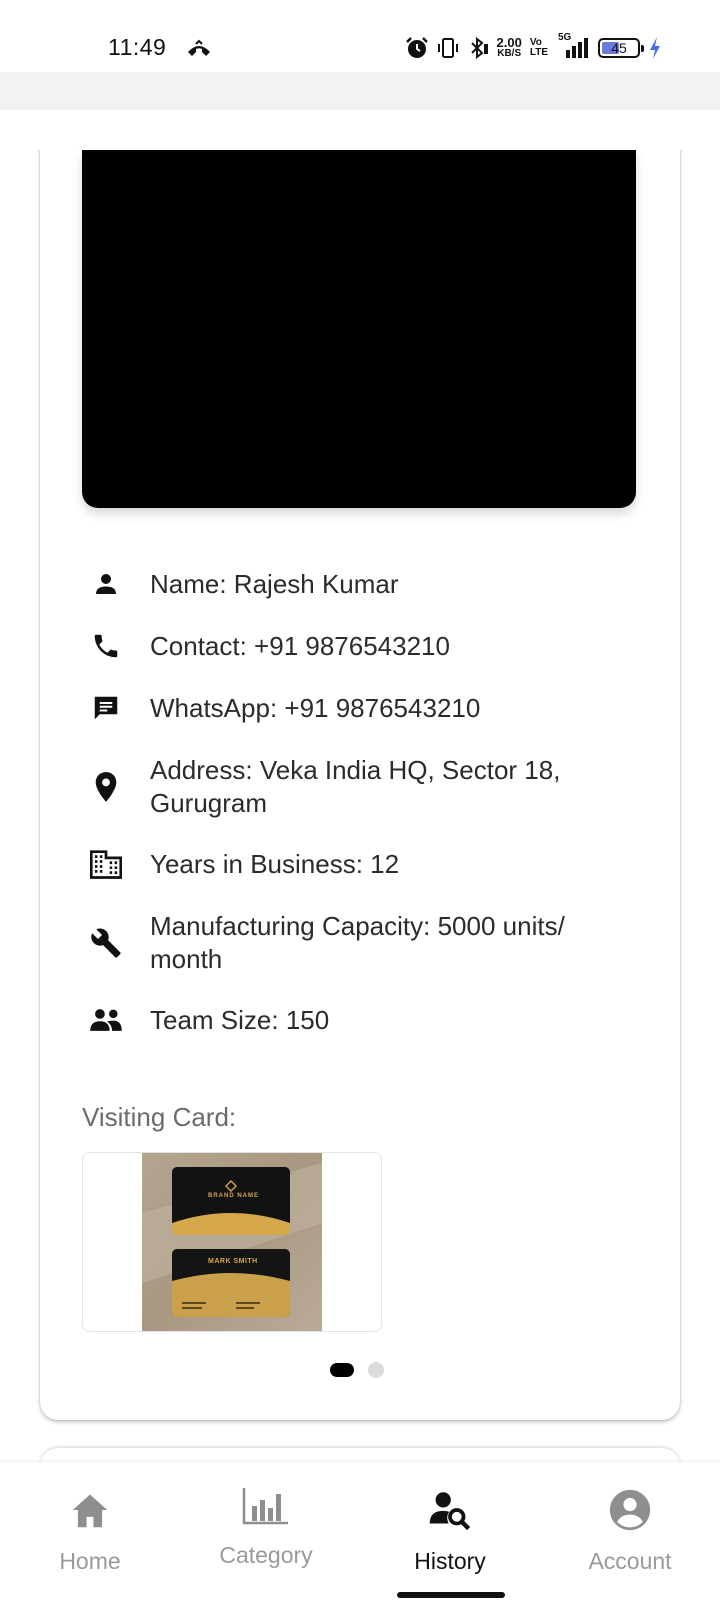 The width and height of the screenshot is (720, 1600). What do you see at coordinates (479, 48) in the screenshot?
I see `bluetooth-icon` at bounding box center [479, 48].